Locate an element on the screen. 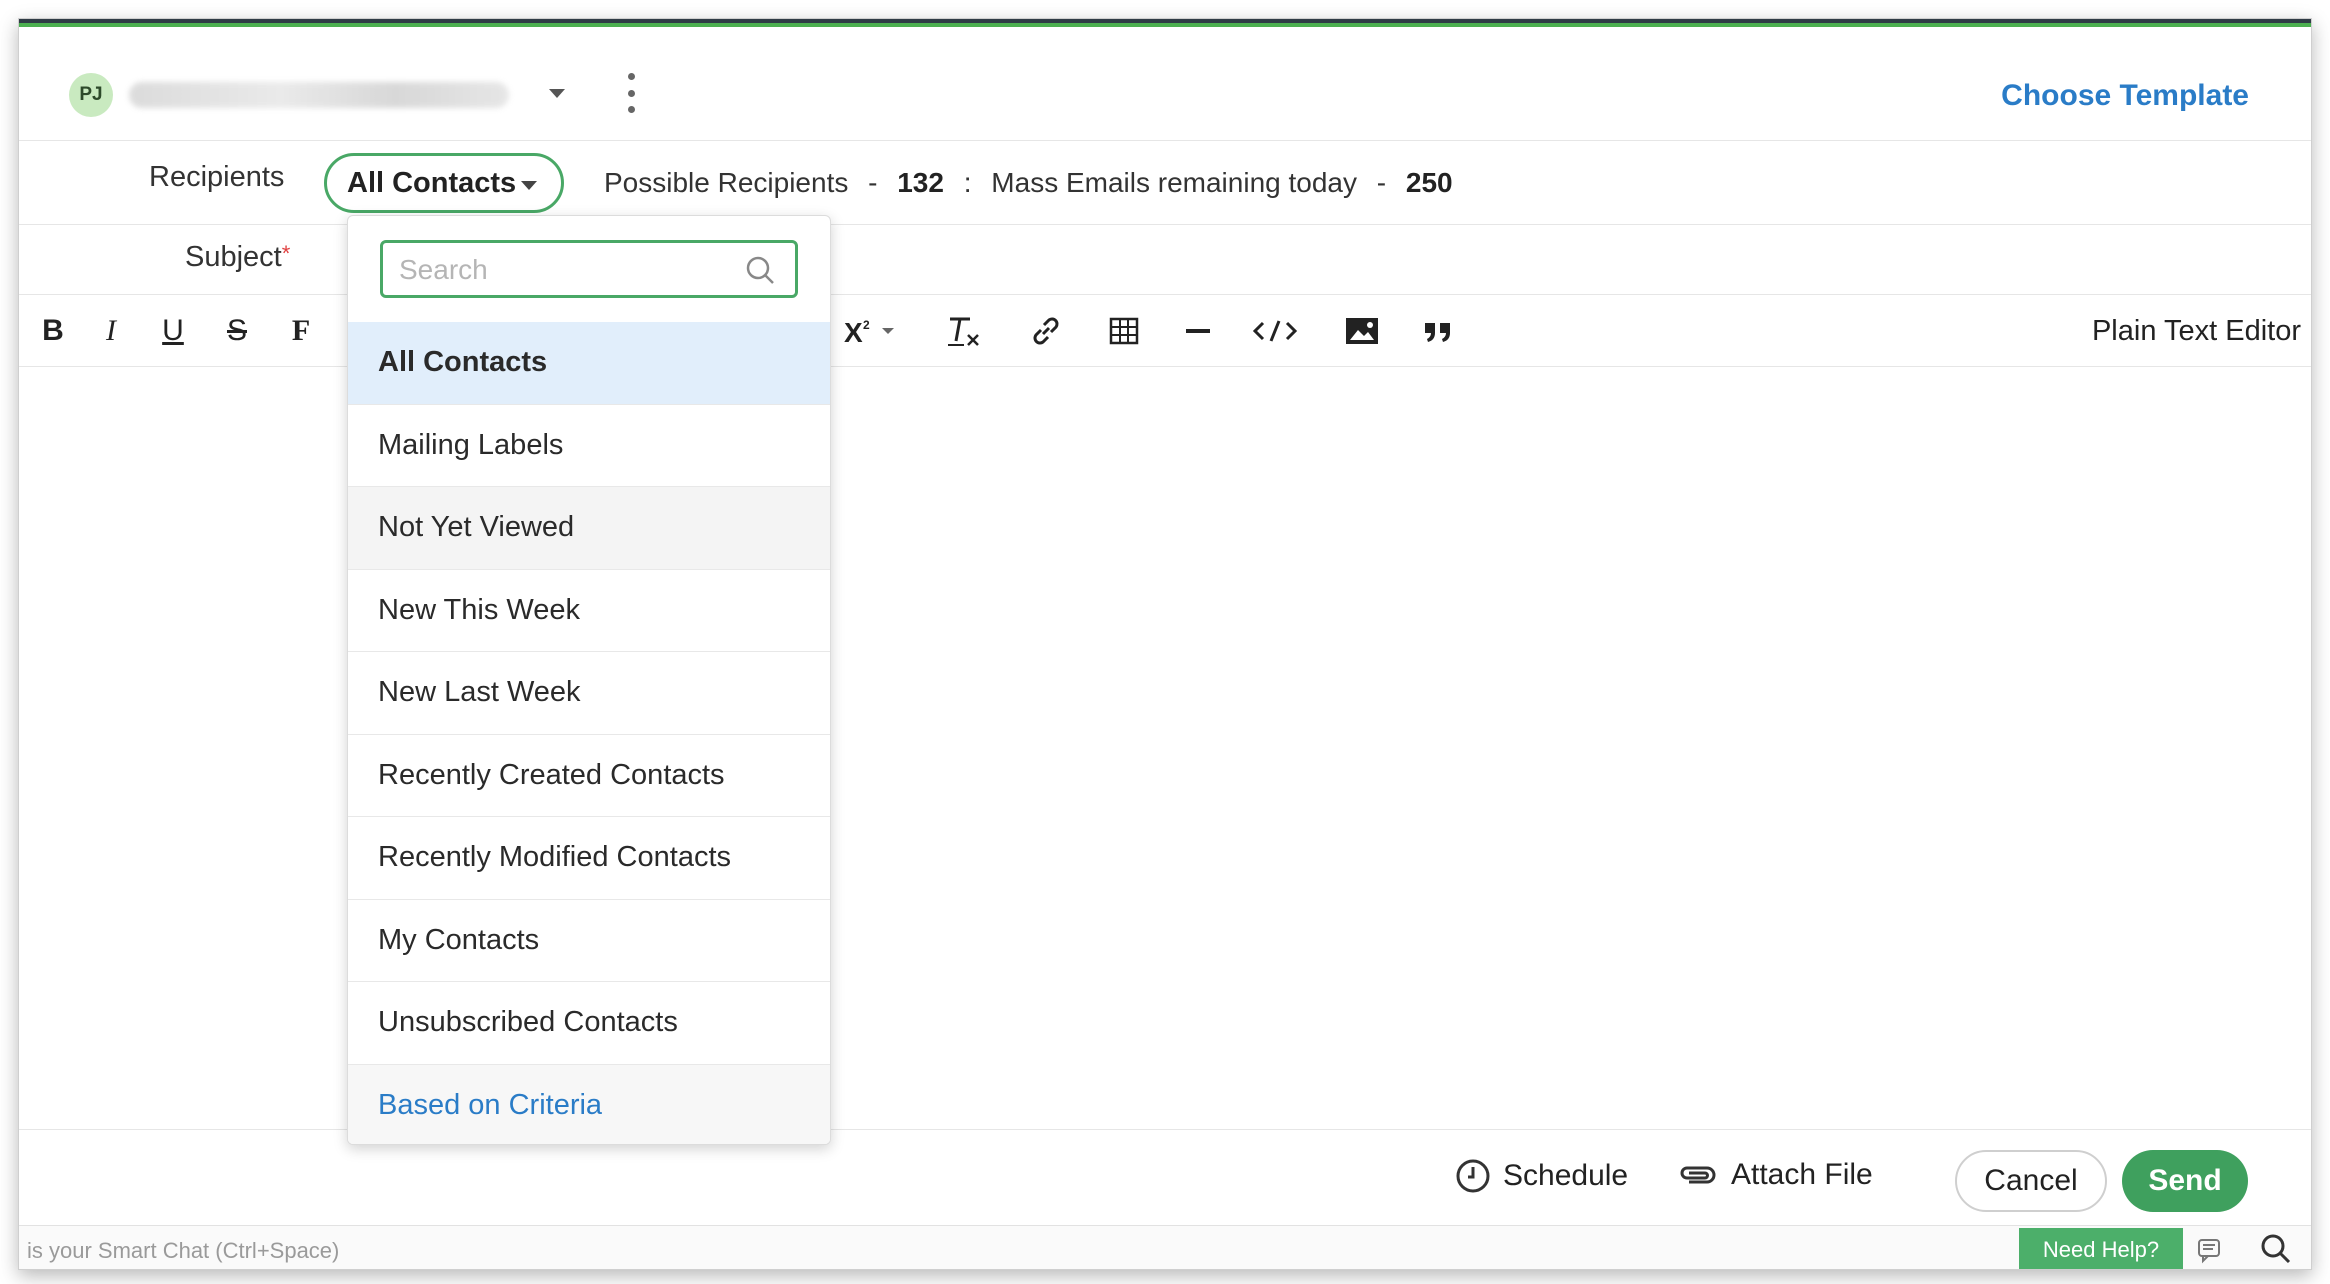  subject-label-text: Subject is located at coordinates (233, 257).